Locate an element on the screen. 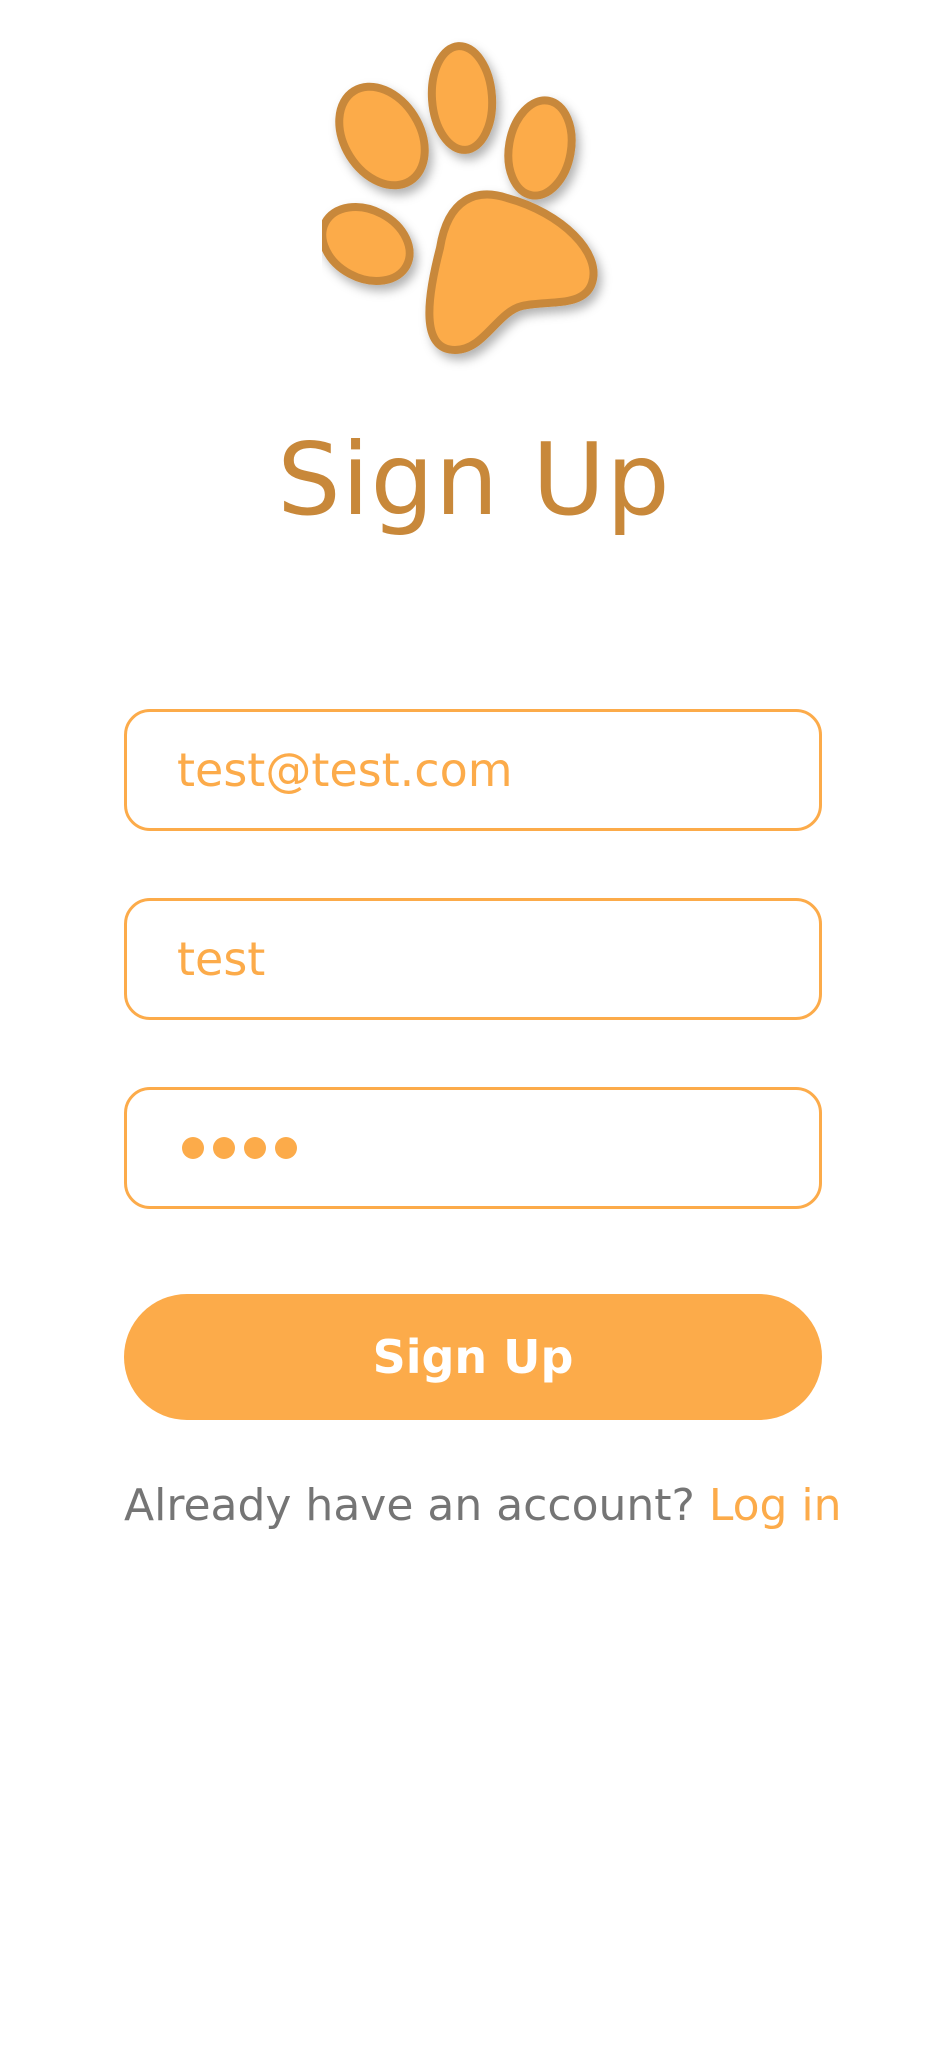 The height and width of the screenshot is (2048, 948). email-field is located at coordinates (473, 770).